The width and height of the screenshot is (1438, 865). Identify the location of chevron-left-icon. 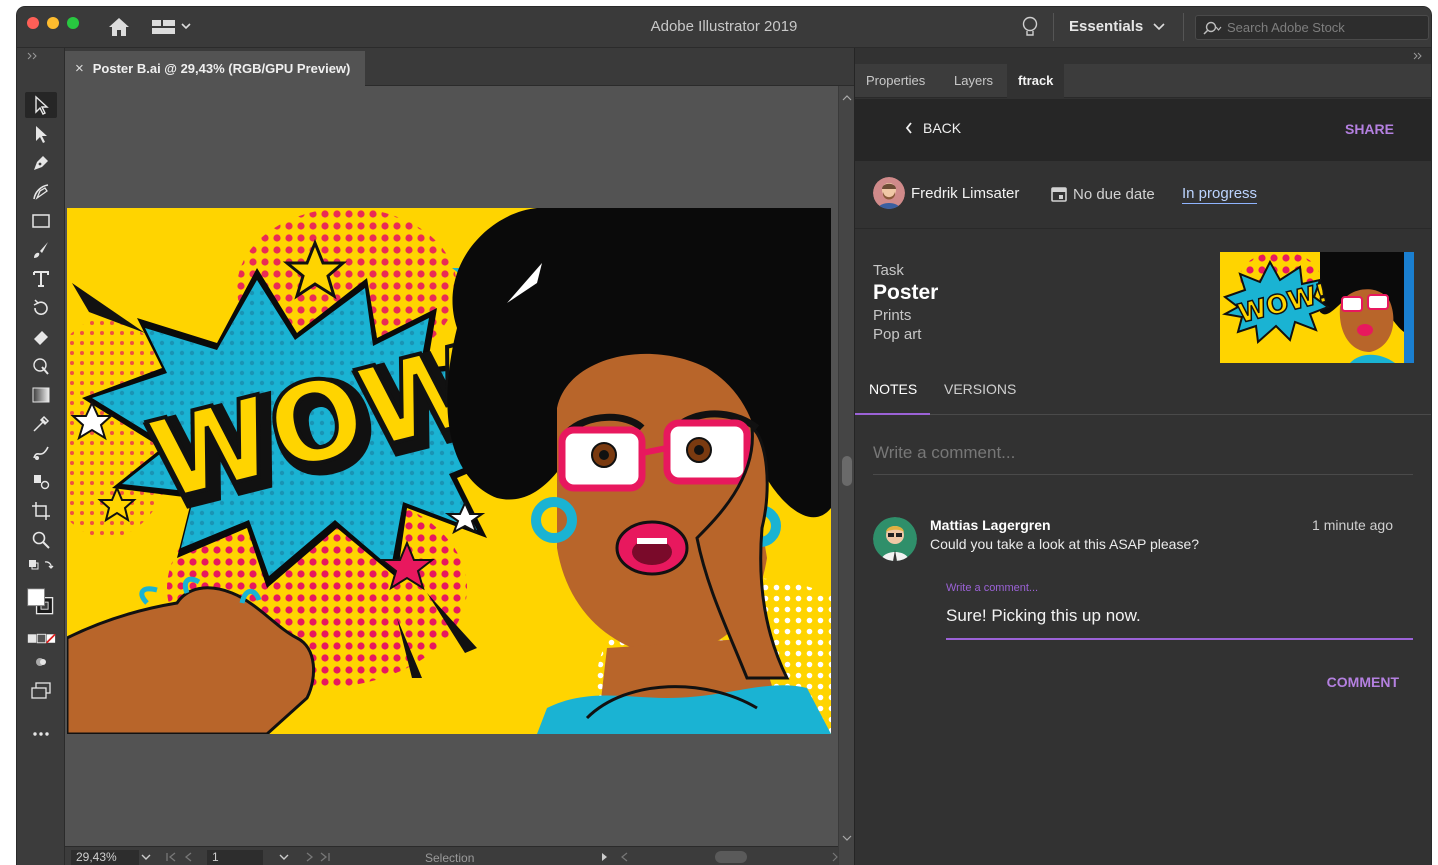
(908, 128).